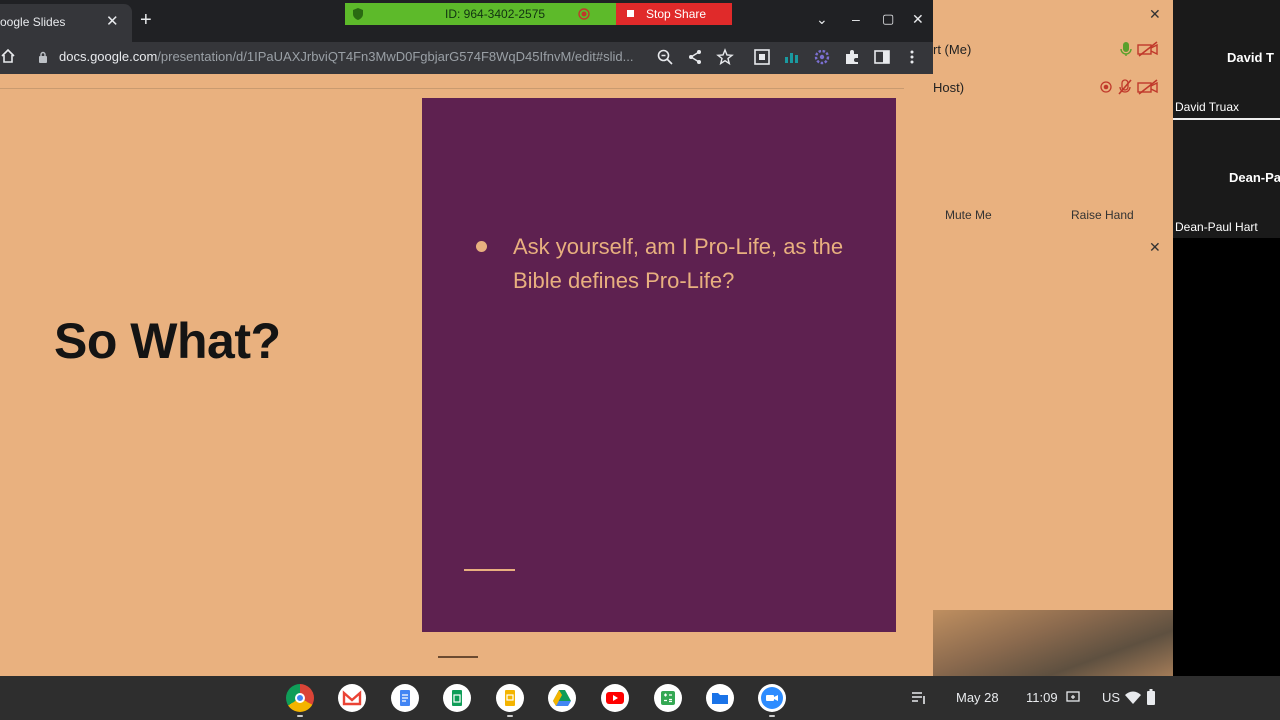 Image resolution: width=1280 pixels, height=720 pixels. I want to click on tile-name-label: Dean-Paul Hart, so click(1216, 227).